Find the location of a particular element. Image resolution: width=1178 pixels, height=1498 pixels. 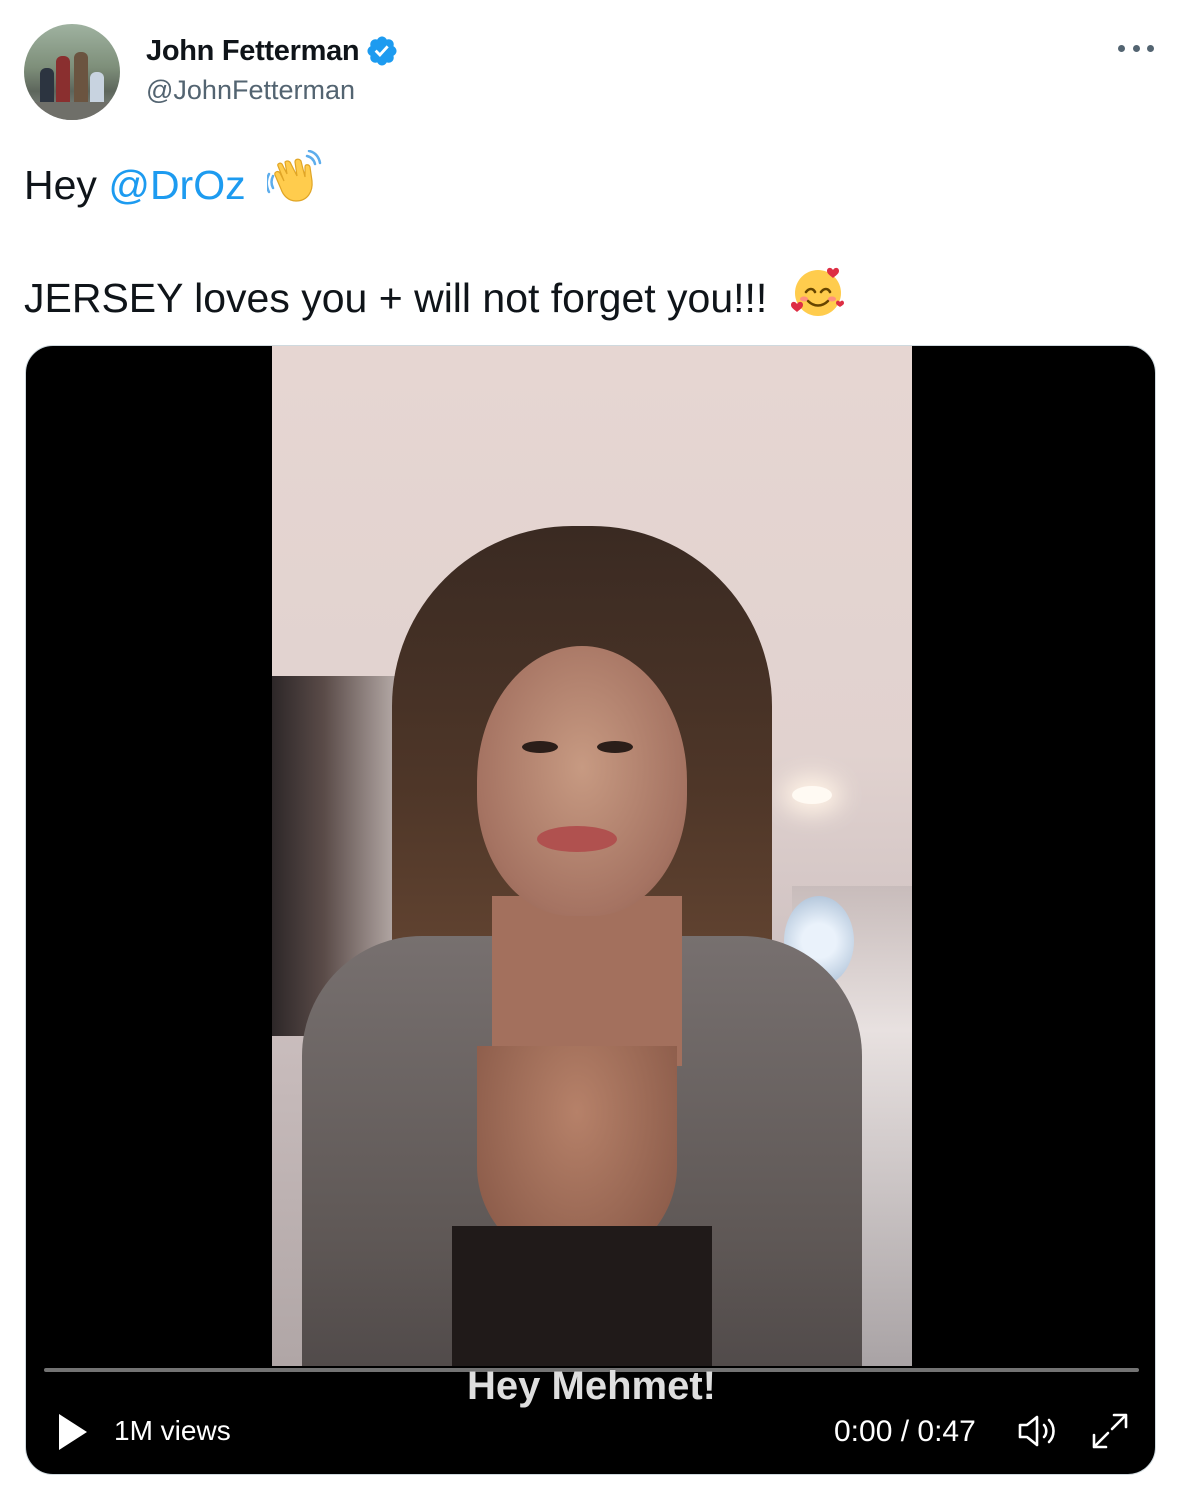

more-options-icon is located at coordinates (1136, 48).